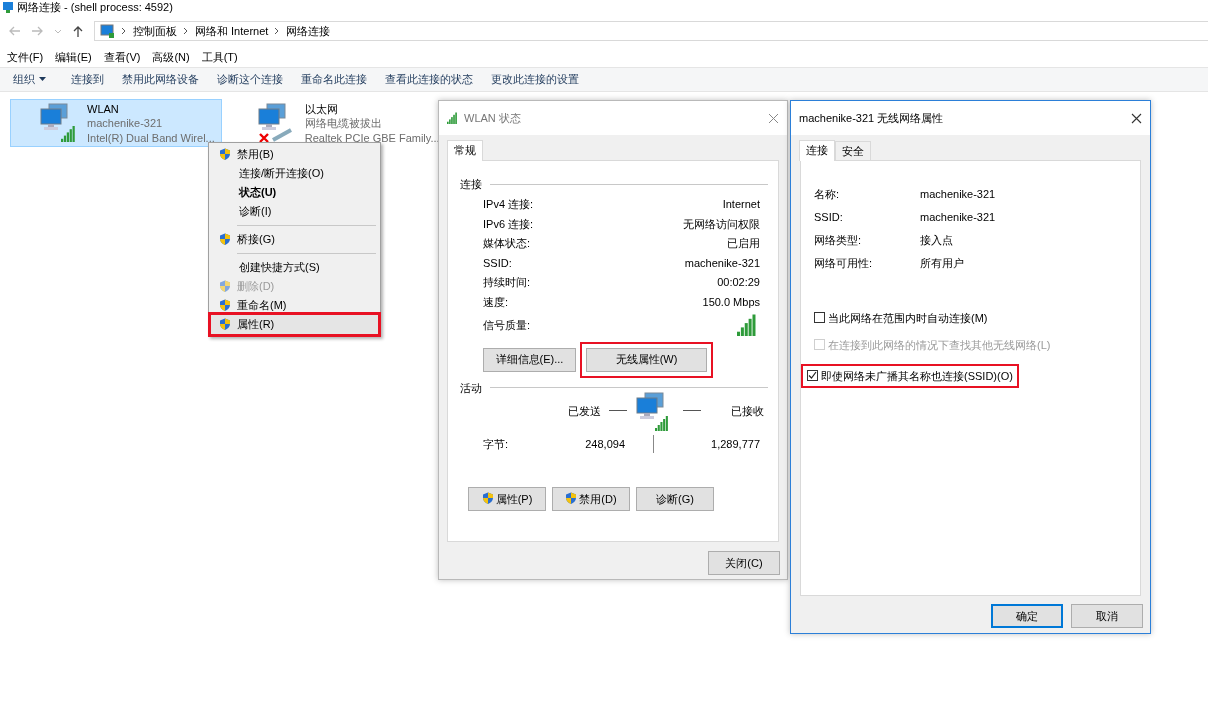  I want to click on tab: 安全, so click(853, 151).